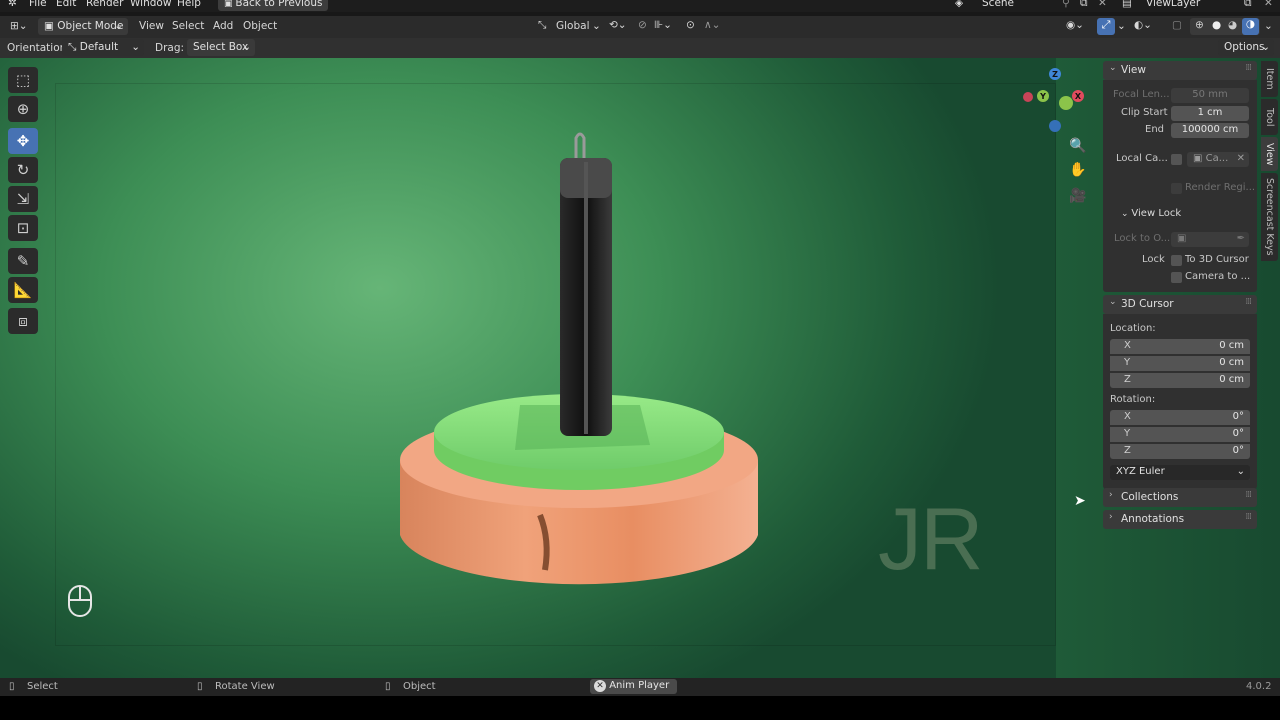 The width and height of the screenshot is (1280, 720). What do you see at coordinates (1246, 47) in the screenshot?
I see `options-dropdown: Options ⌄` at bounding box center [1246, 47].